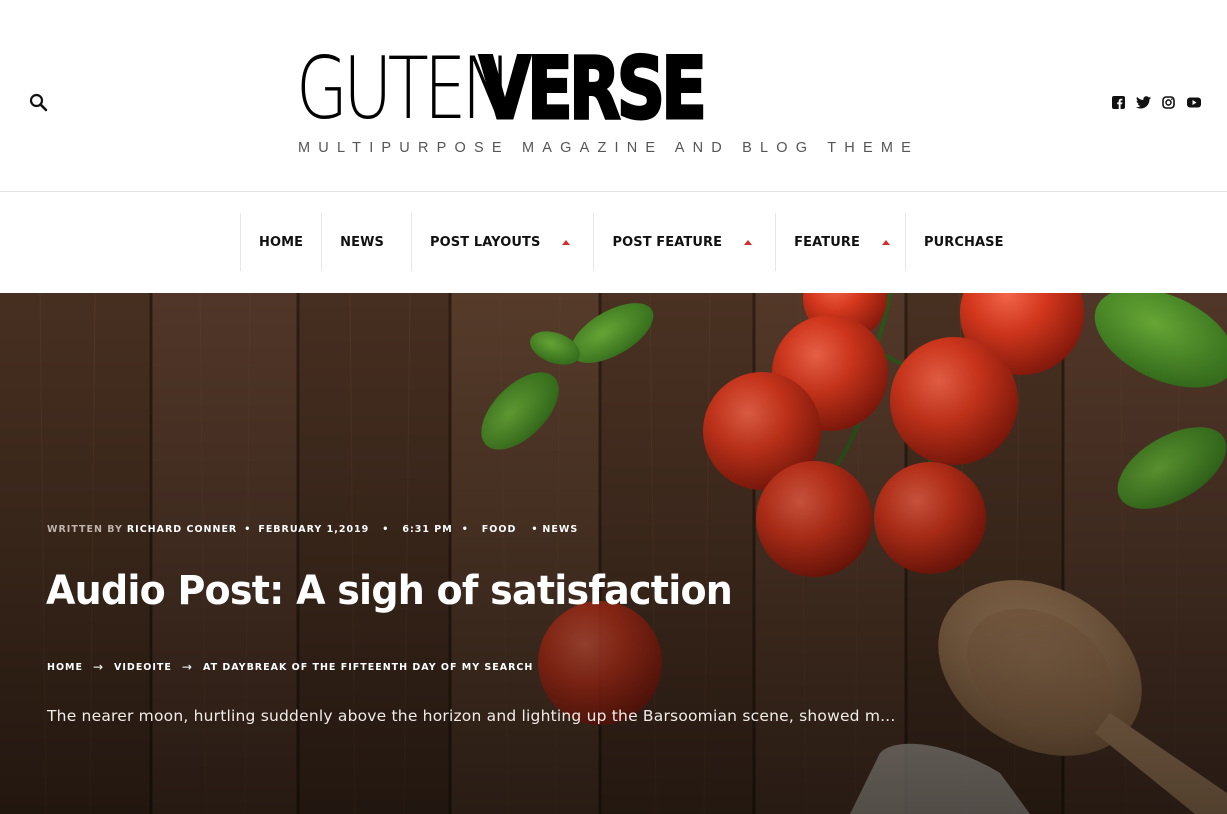 Image resolution: width=1227 pixels, height=814 pixels. What do you see at coordinates (404, 89) in the screenshot?
I see `logo-light-text: GUTEN` at bounding box center [404, 89].